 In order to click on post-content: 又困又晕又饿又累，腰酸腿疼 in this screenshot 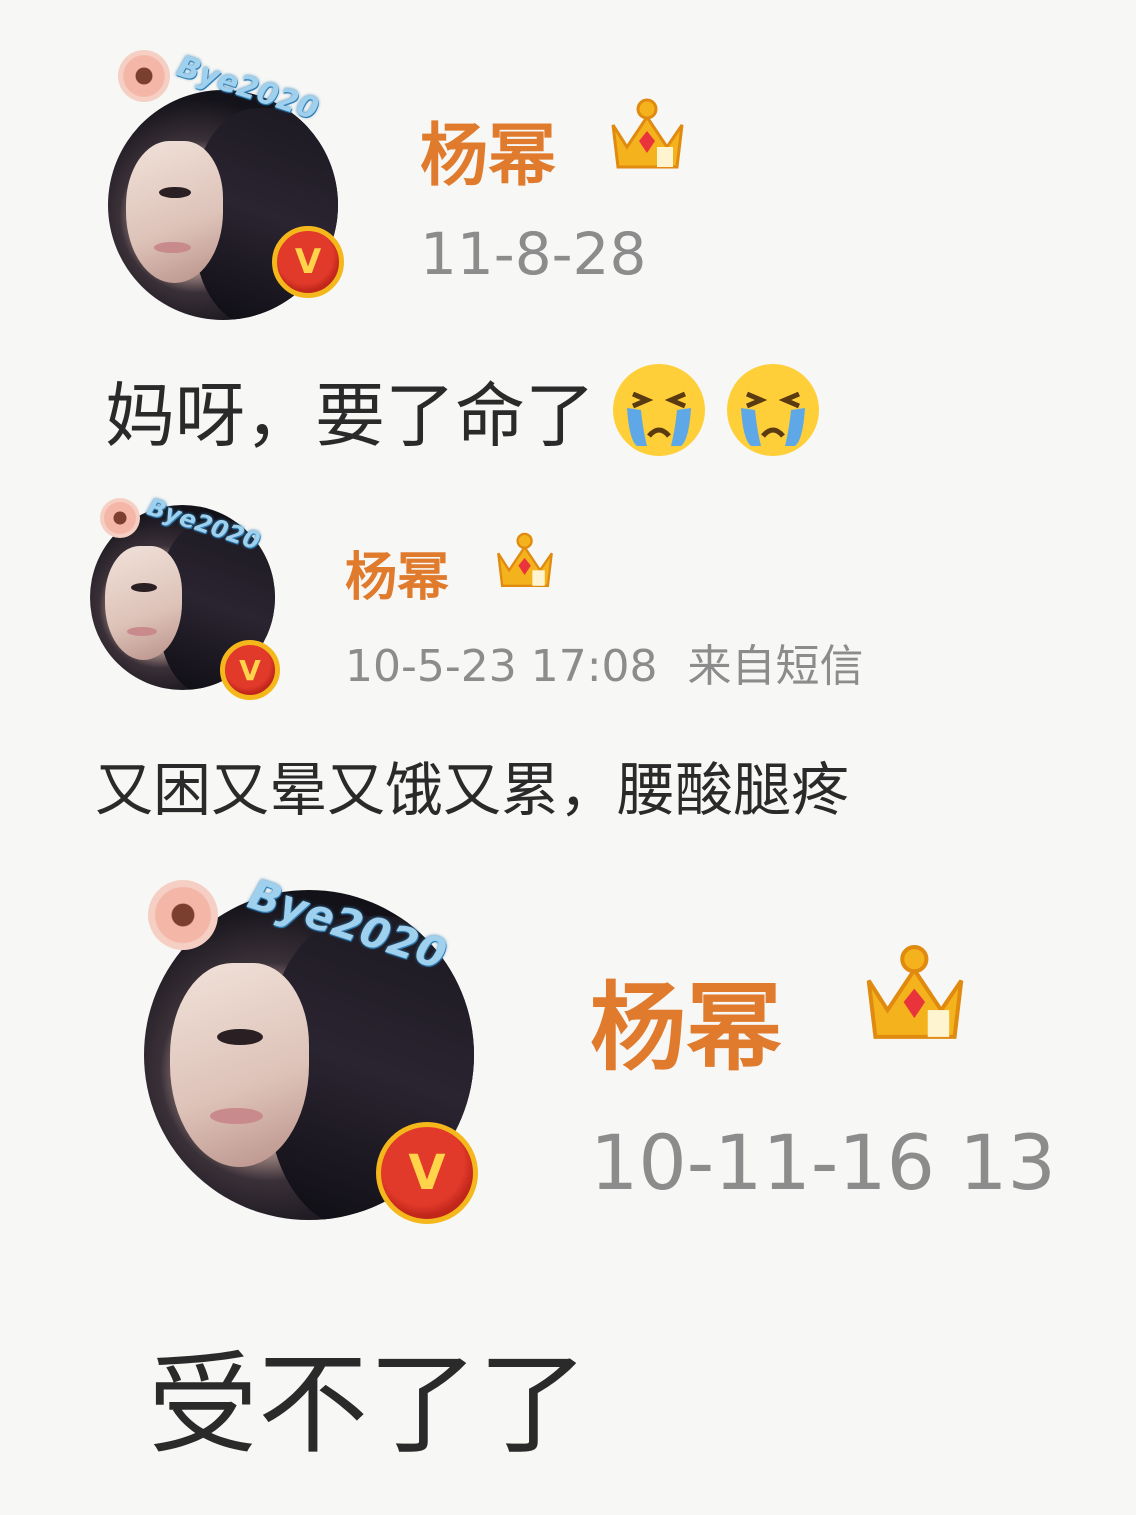, I will do `click(472, 785)`.